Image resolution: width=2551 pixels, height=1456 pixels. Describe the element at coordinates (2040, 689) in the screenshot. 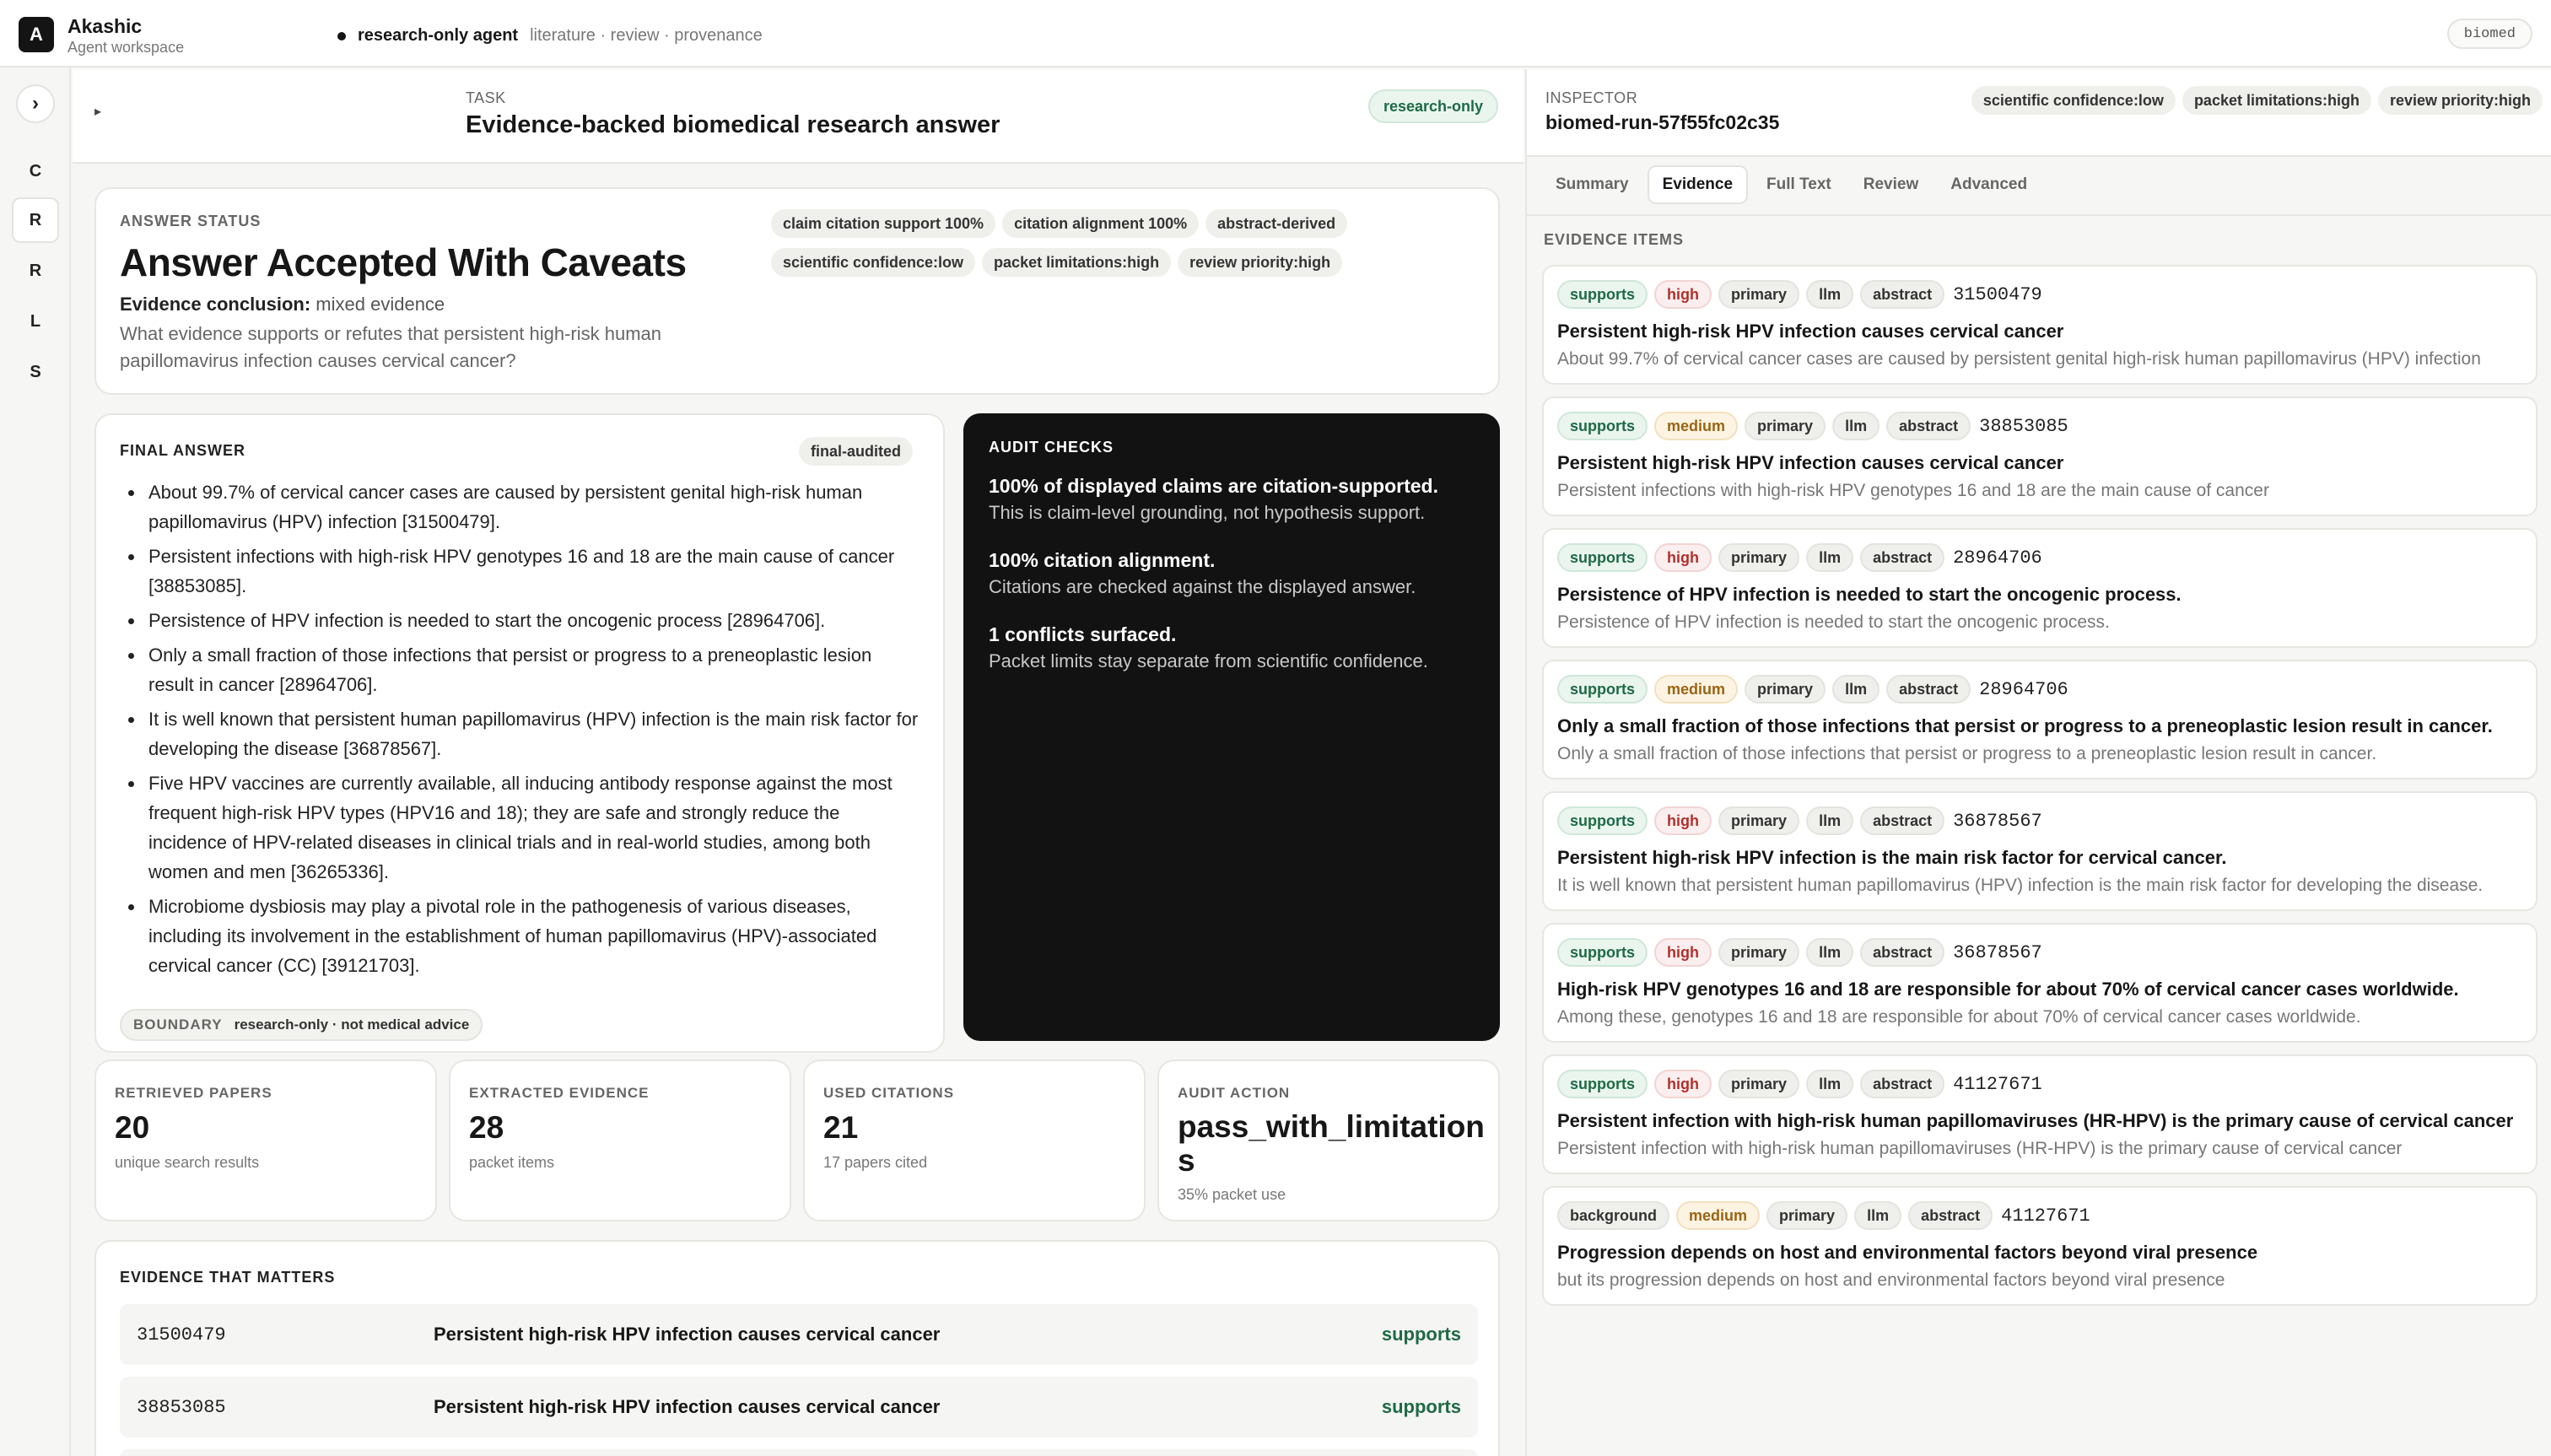

I see `evidence-item-tags: supports medium primary llm abstract 28964706` at that location.